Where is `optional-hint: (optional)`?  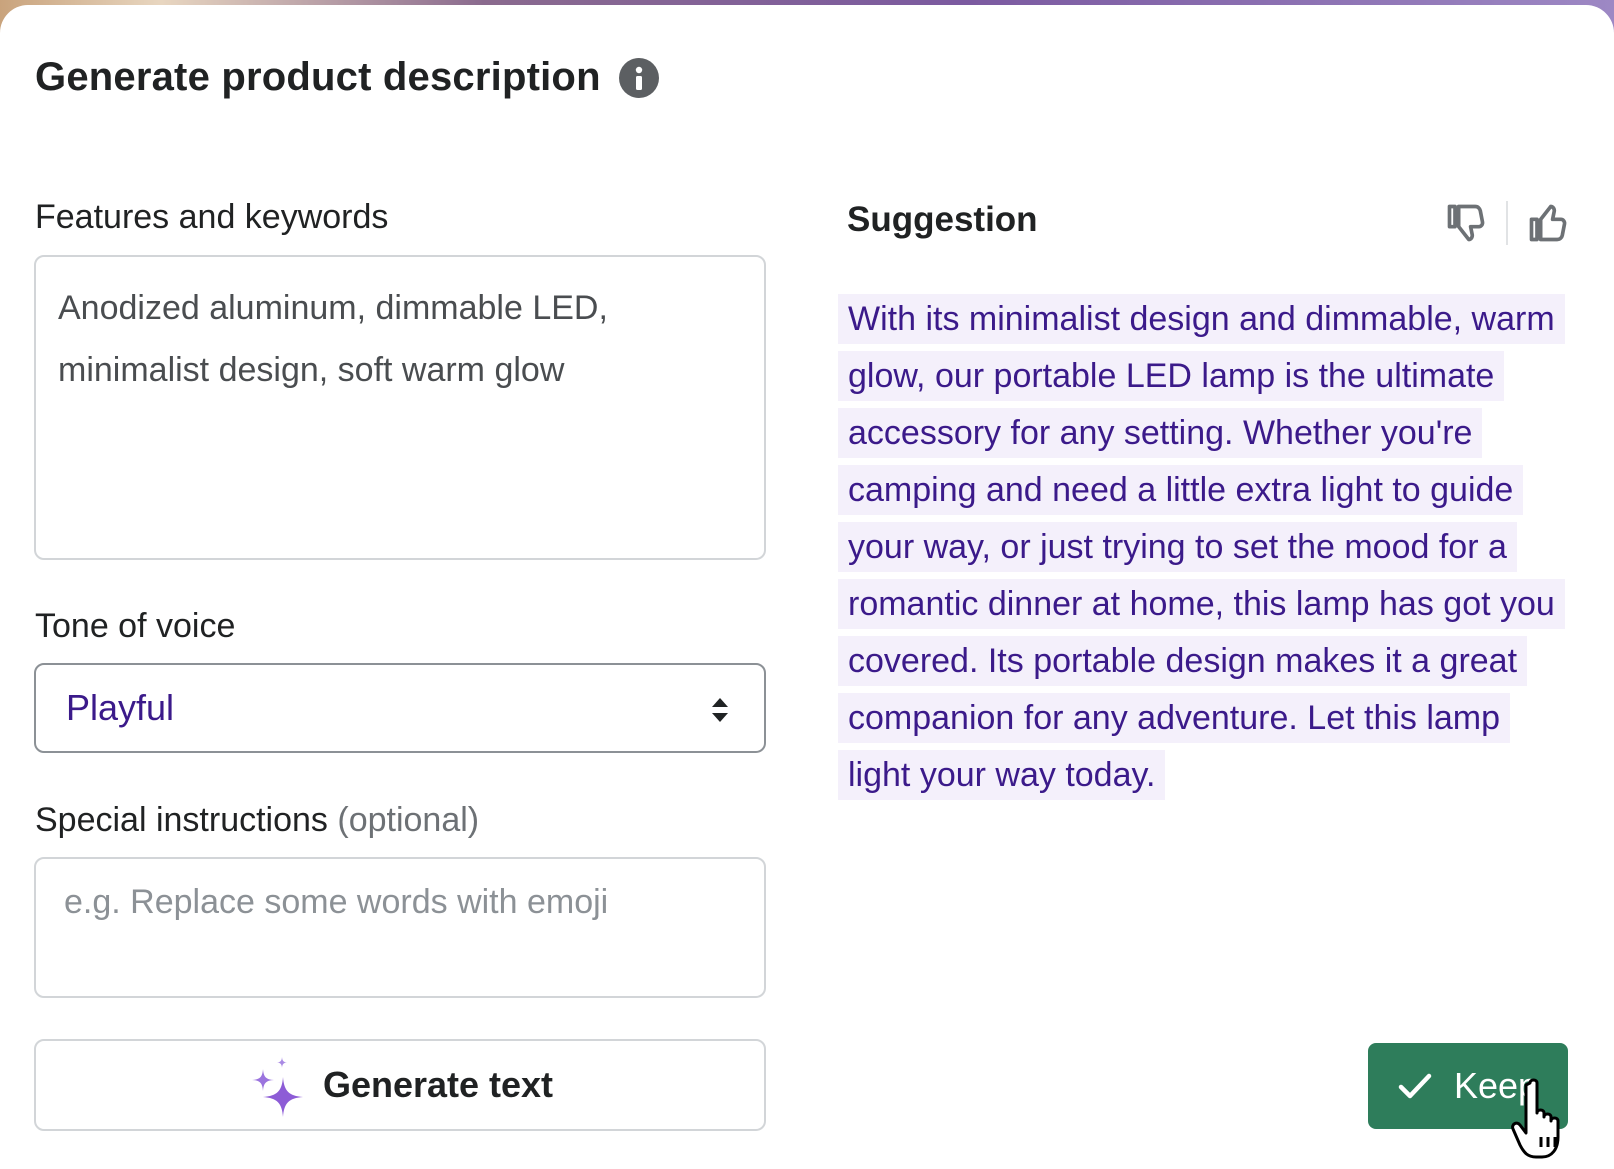 optional-hint: (optional) is located at coordinates (408, 820).